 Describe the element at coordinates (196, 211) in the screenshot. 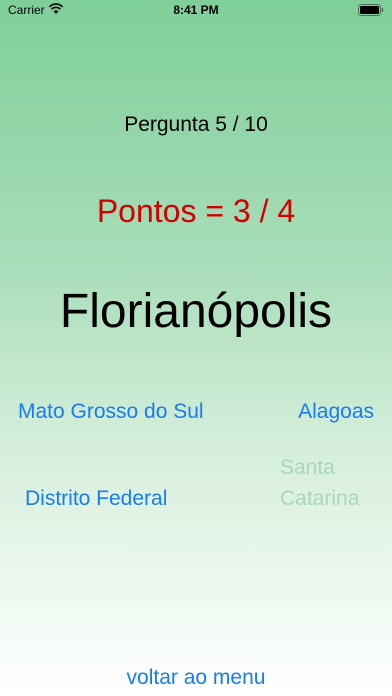

I see `score-label: Pontos = 3 / 4` at that location.